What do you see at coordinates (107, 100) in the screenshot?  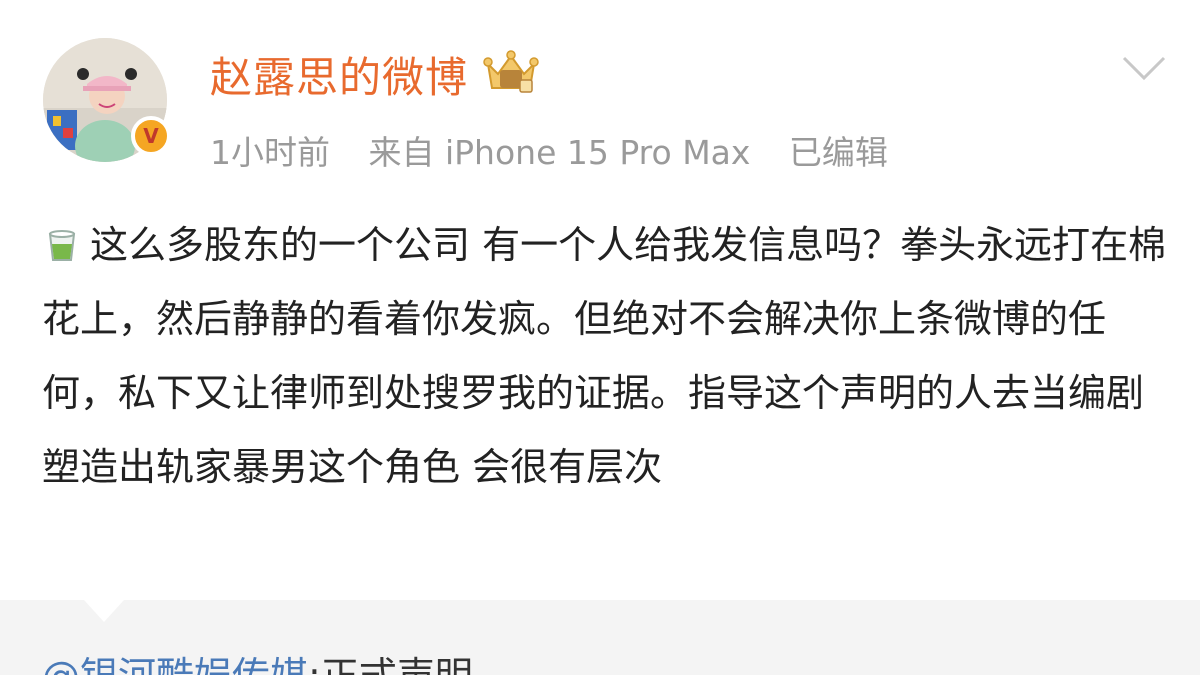 I see `author-avatar: V` at bounding box center [107, 100].